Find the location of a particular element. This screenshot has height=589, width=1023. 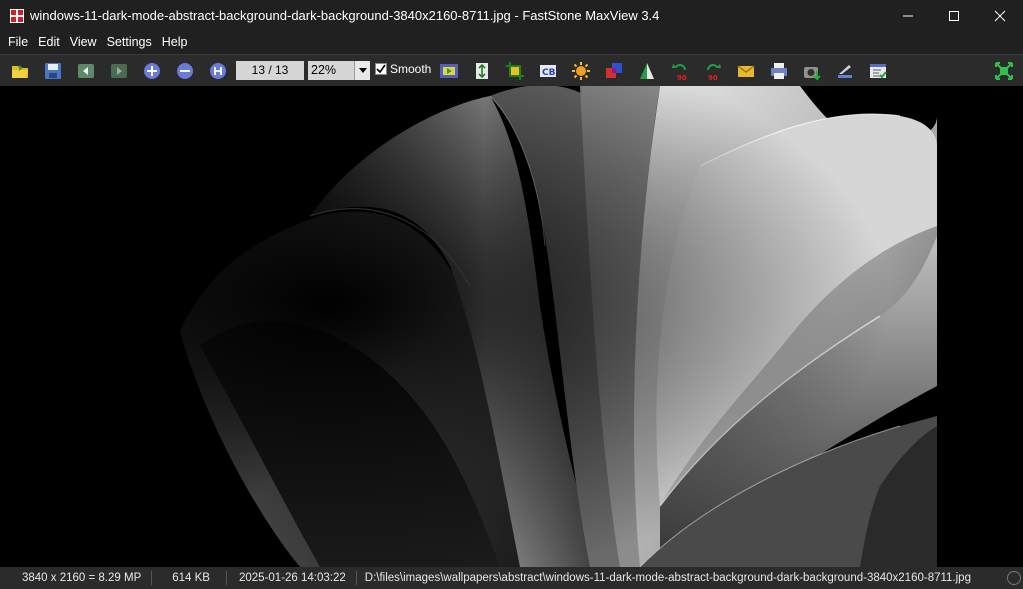

zoom-select: 22% is located at coordinates (339, 70).